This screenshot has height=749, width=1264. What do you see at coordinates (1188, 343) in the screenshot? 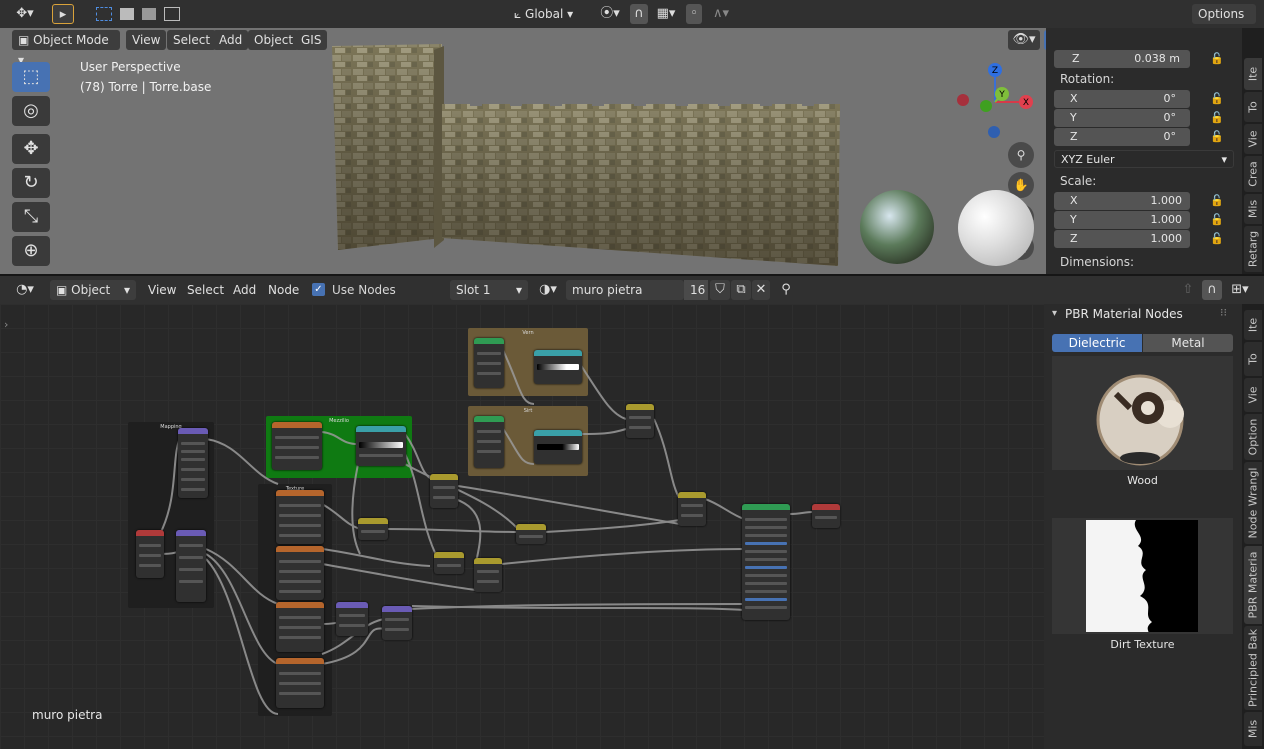
I see `tab-metal: Metal` at bounding box center [1188, 343].